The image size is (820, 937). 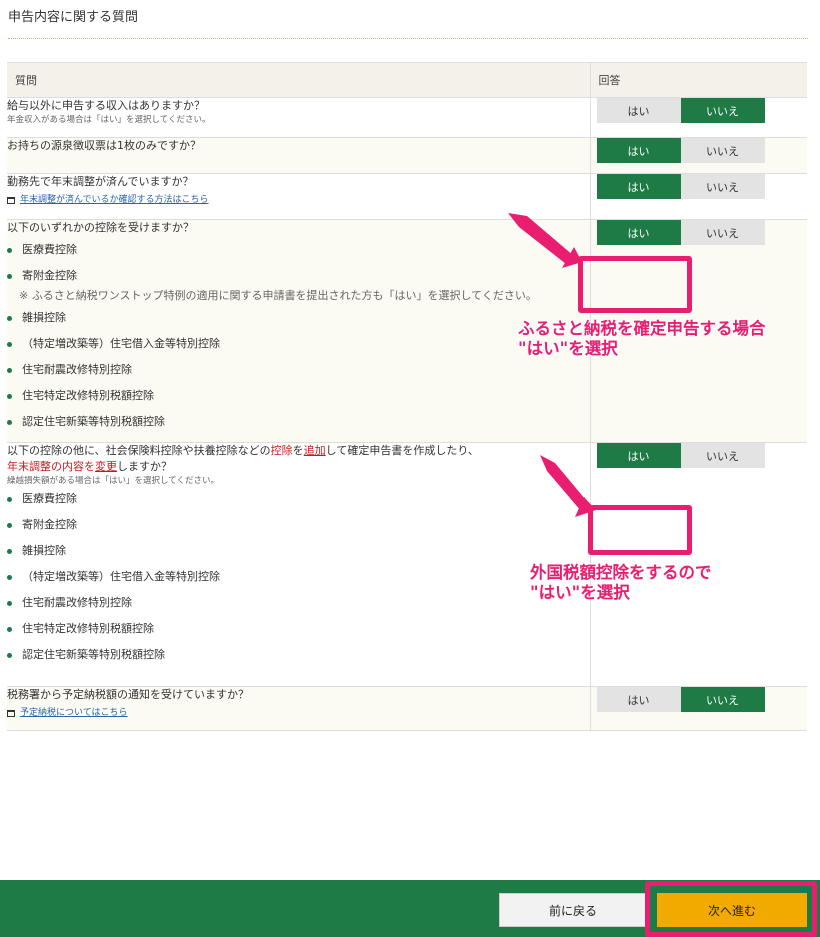 What do you see at coordinates (552, 365) in the screenshot?
I see `arrow-icon` at bounding box center [552, 365].